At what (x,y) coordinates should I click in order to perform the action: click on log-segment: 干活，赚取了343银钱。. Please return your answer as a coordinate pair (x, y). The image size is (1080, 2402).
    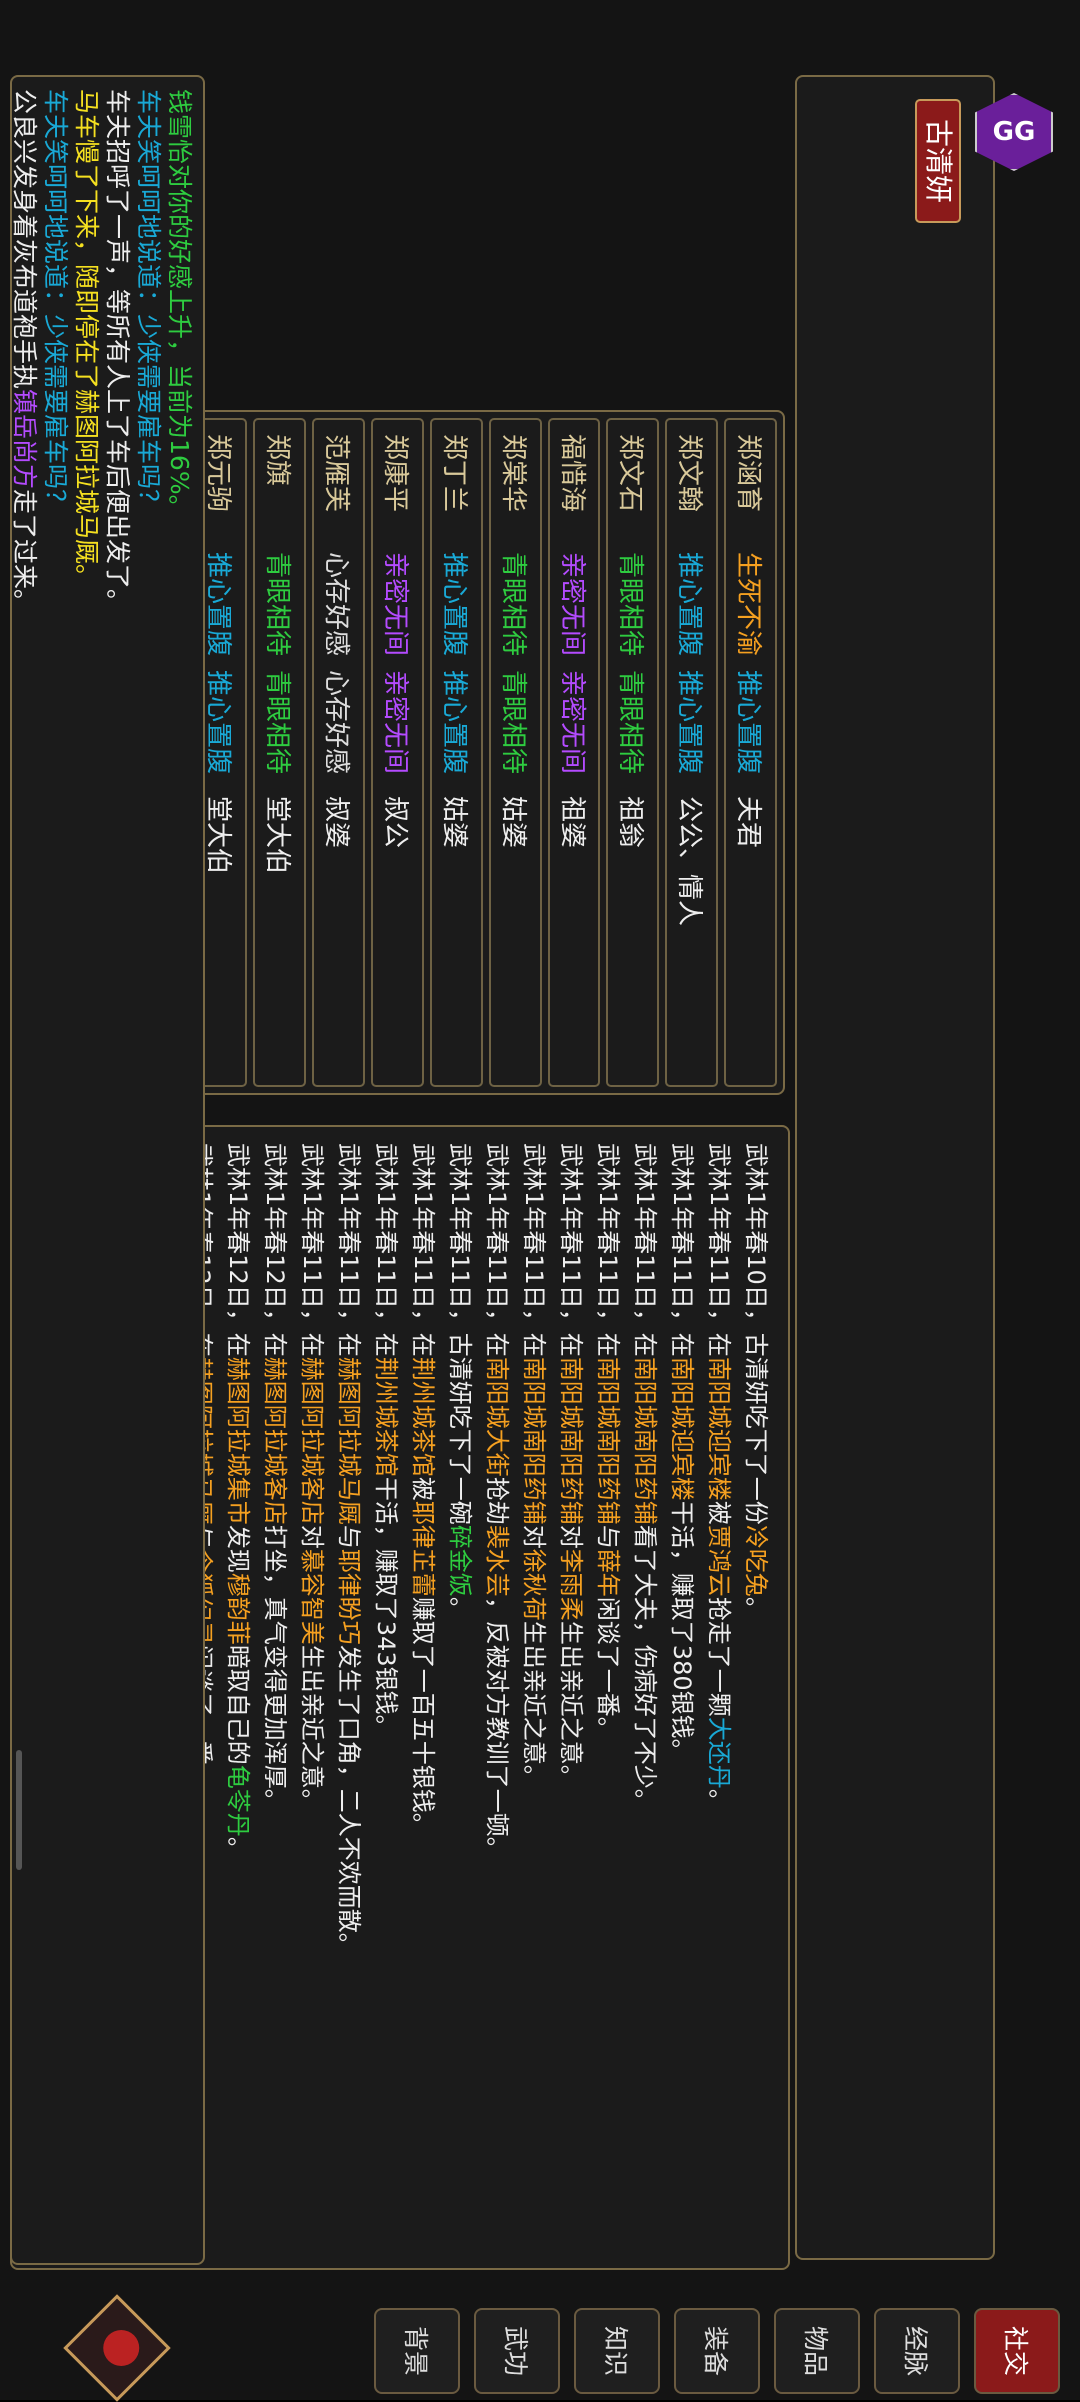
    Looking at the image, I should click on (386, 1607).